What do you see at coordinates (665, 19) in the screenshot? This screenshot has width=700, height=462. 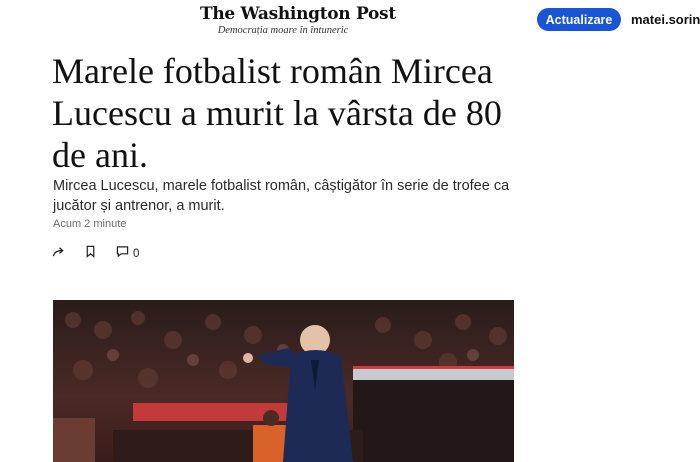 I see `user-account-name: matei.sorina` at bounding box center [665, 19].